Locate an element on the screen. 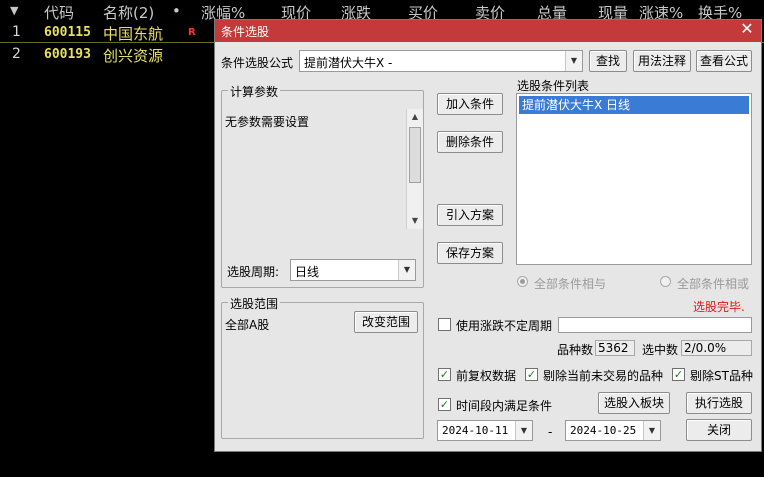 The height and width of the screenshot is (477, 764). close-icon: ✕ is located at coordinates (747, 29).